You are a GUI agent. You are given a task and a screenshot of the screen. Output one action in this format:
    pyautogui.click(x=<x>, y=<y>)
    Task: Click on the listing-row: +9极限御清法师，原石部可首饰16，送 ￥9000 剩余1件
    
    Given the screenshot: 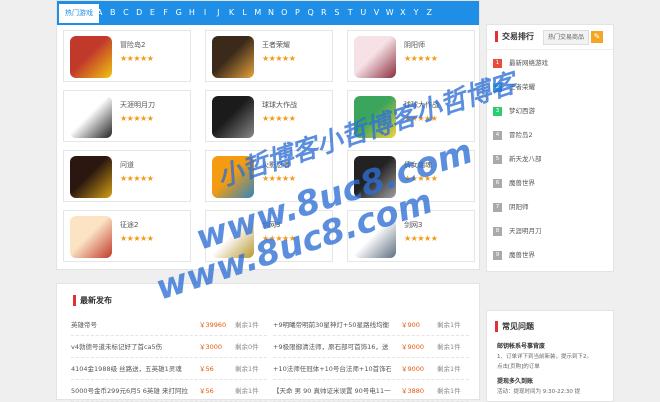 What is the action you would take?
    pyautogui.click(x=371, y=347)
    